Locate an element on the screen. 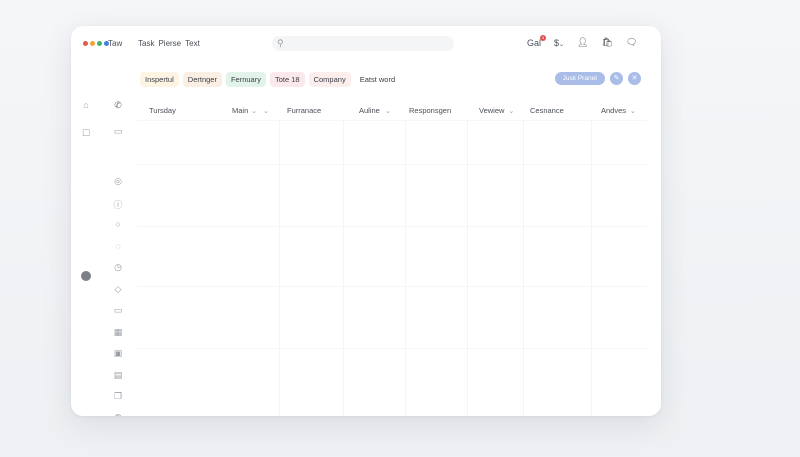  image-icon: ▣ is located at coordinates (118, 353).